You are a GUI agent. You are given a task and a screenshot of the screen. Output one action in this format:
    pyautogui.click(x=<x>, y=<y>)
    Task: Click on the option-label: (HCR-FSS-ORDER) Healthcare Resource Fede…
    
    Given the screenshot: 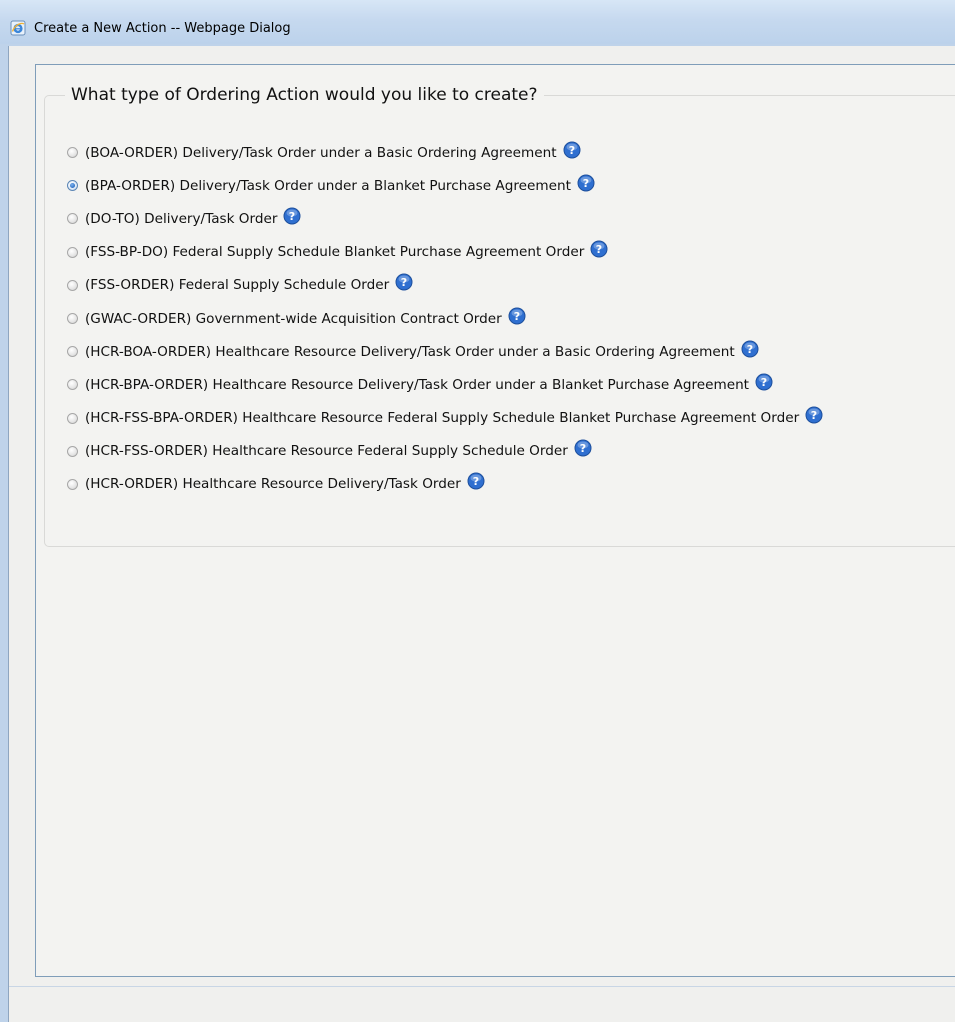 What is the action you would take?
    pyautogui.click(x=326, y=451)
    